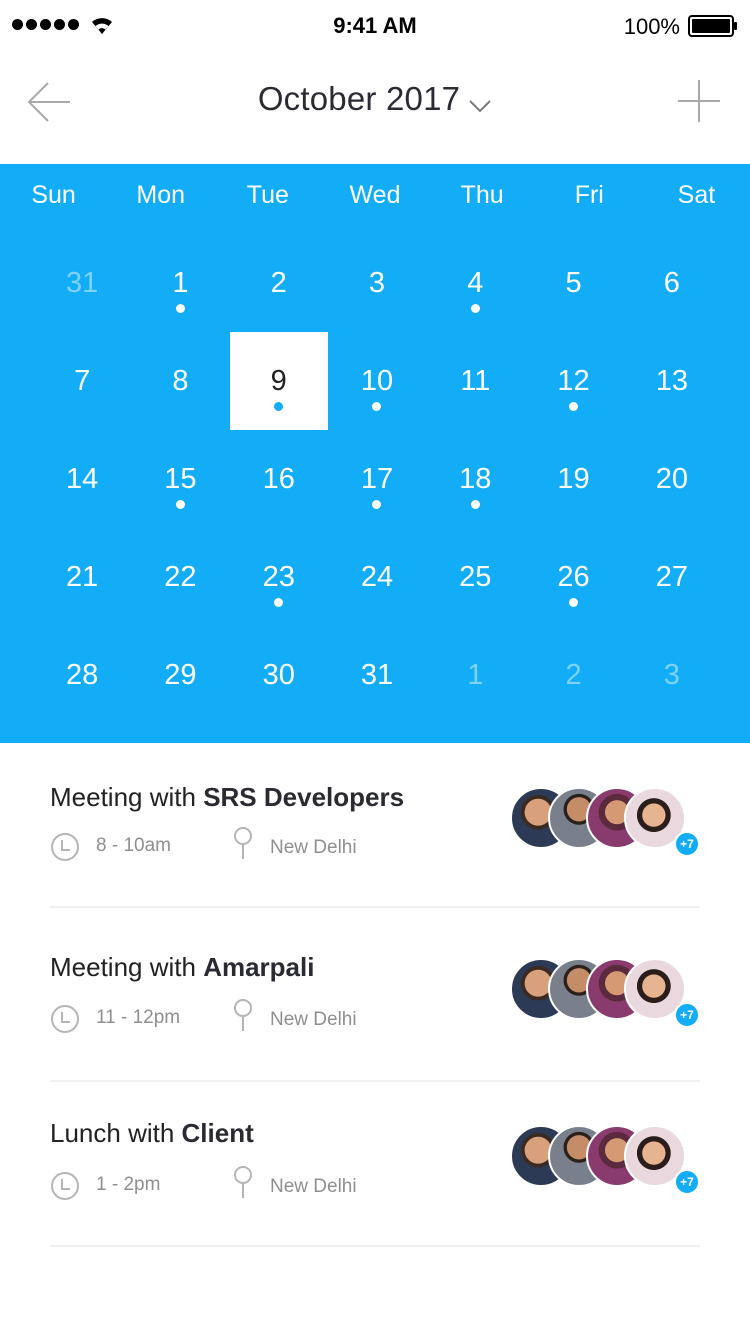  Describe the element at coordinates (573, 381) in the screenshot. I see `calendar-day: 12` at that location.